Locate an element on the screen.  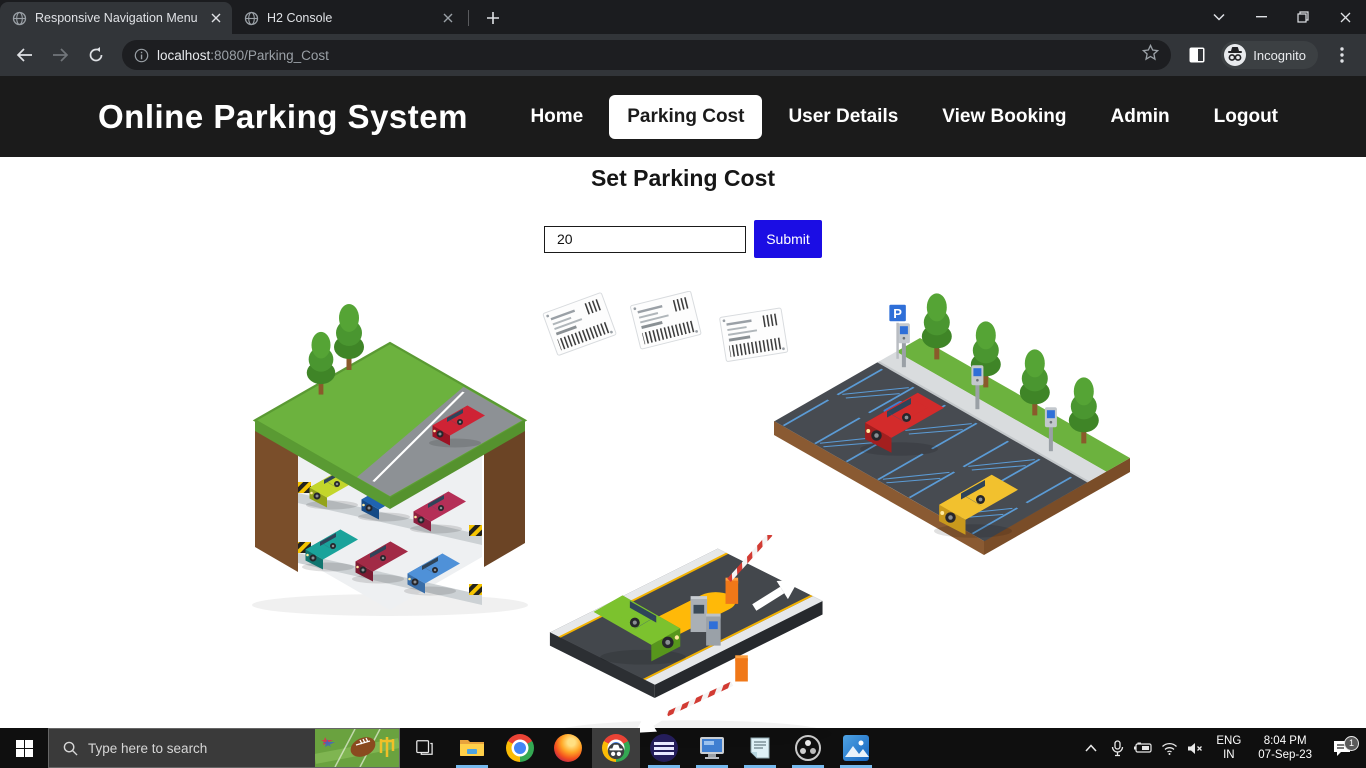
system-tray: ENG IN 8:04 PM 07-Sep-23 1 is located at coordinates (1222, 748).